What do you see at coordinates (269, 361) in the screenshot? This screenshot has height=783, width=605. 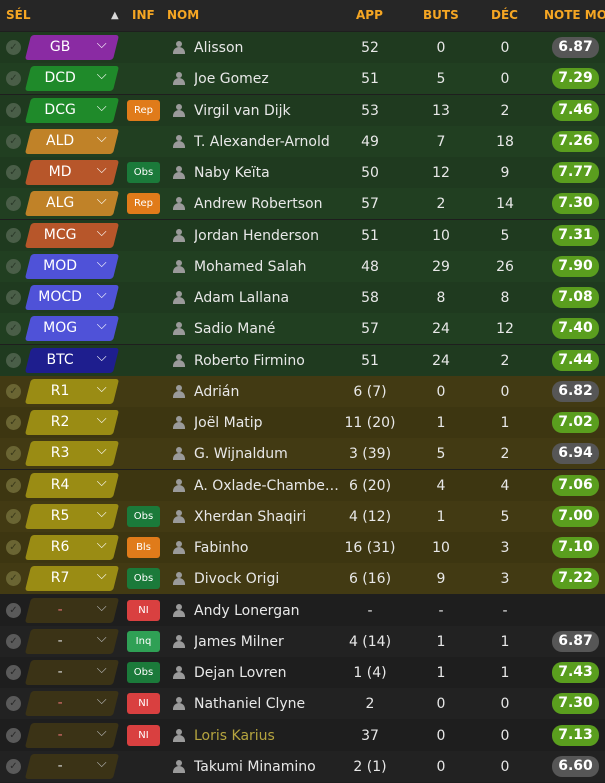 I see `player-name: Roberto Firmino` at bounding box center [269, 361].